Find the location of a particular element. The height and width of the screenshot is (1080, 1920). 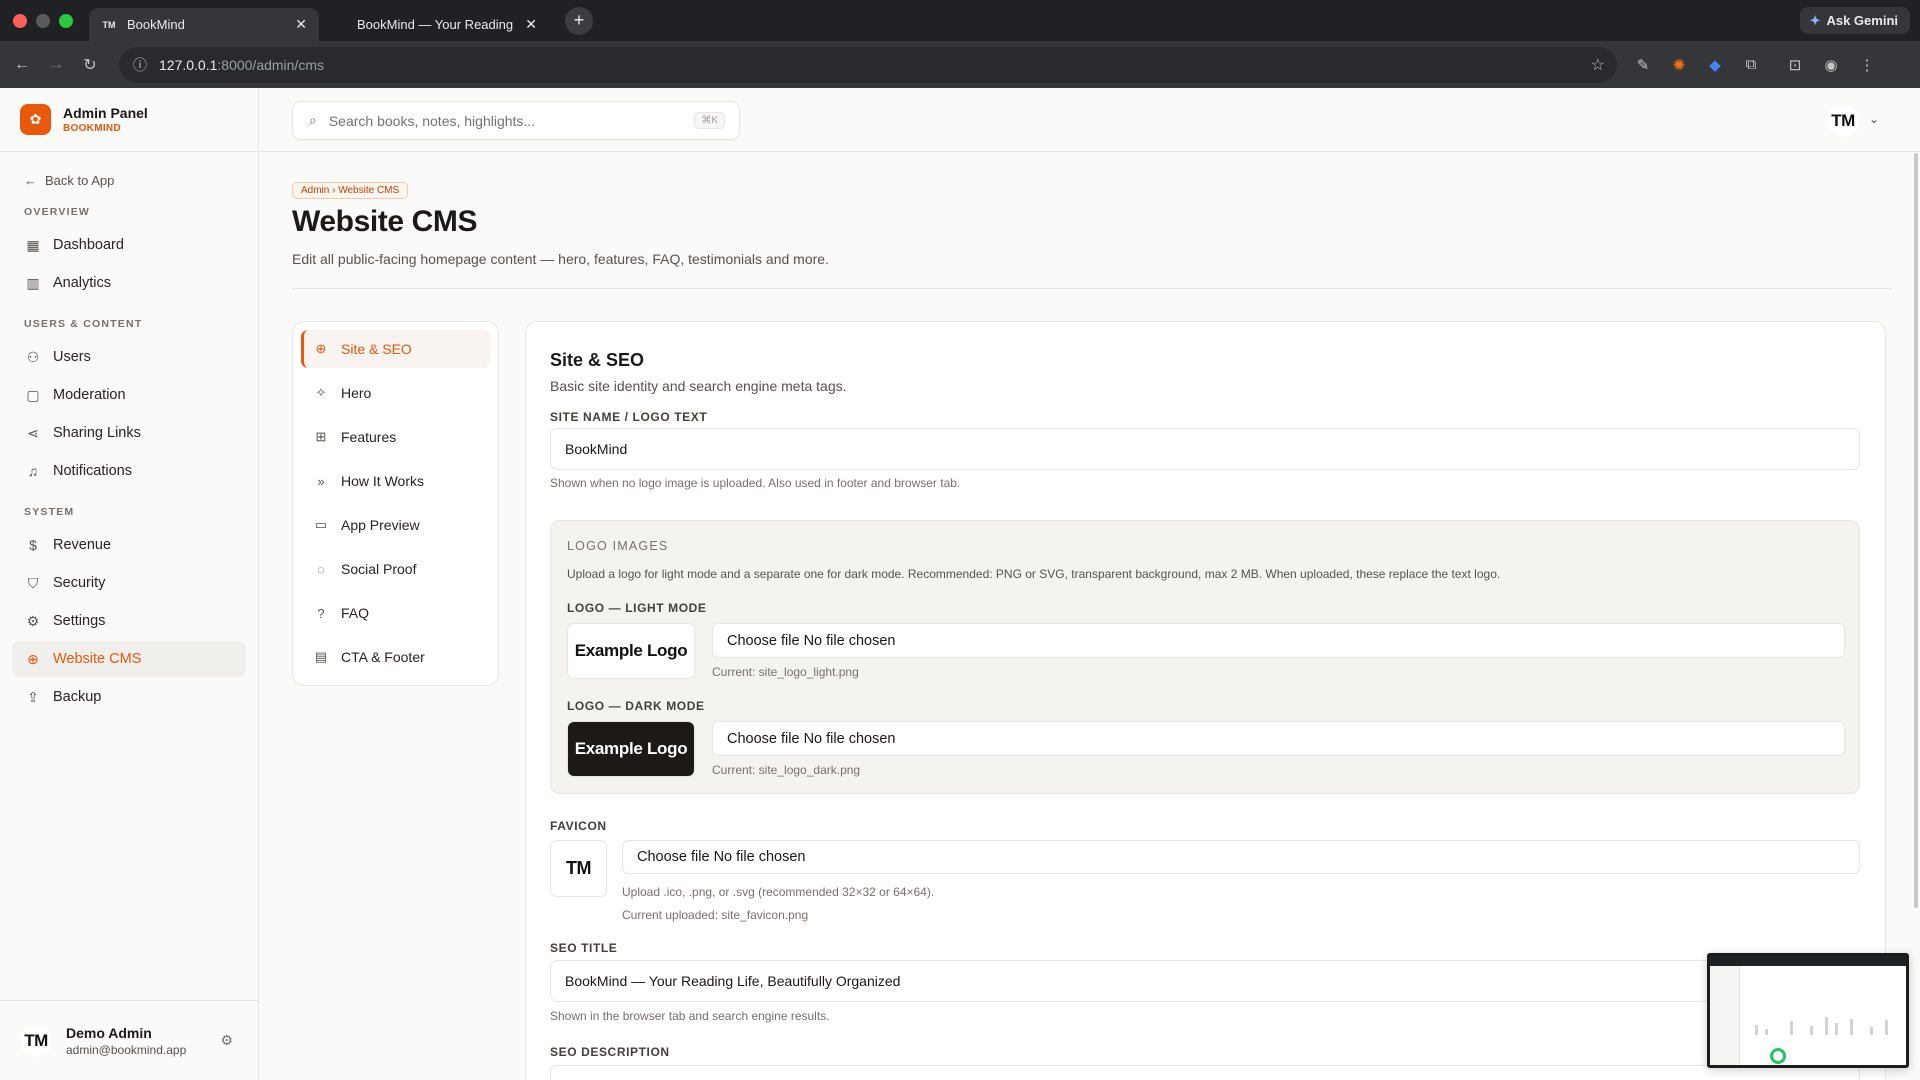

extension-sun-icon: ✺ is located at coordinates (1679, 65).